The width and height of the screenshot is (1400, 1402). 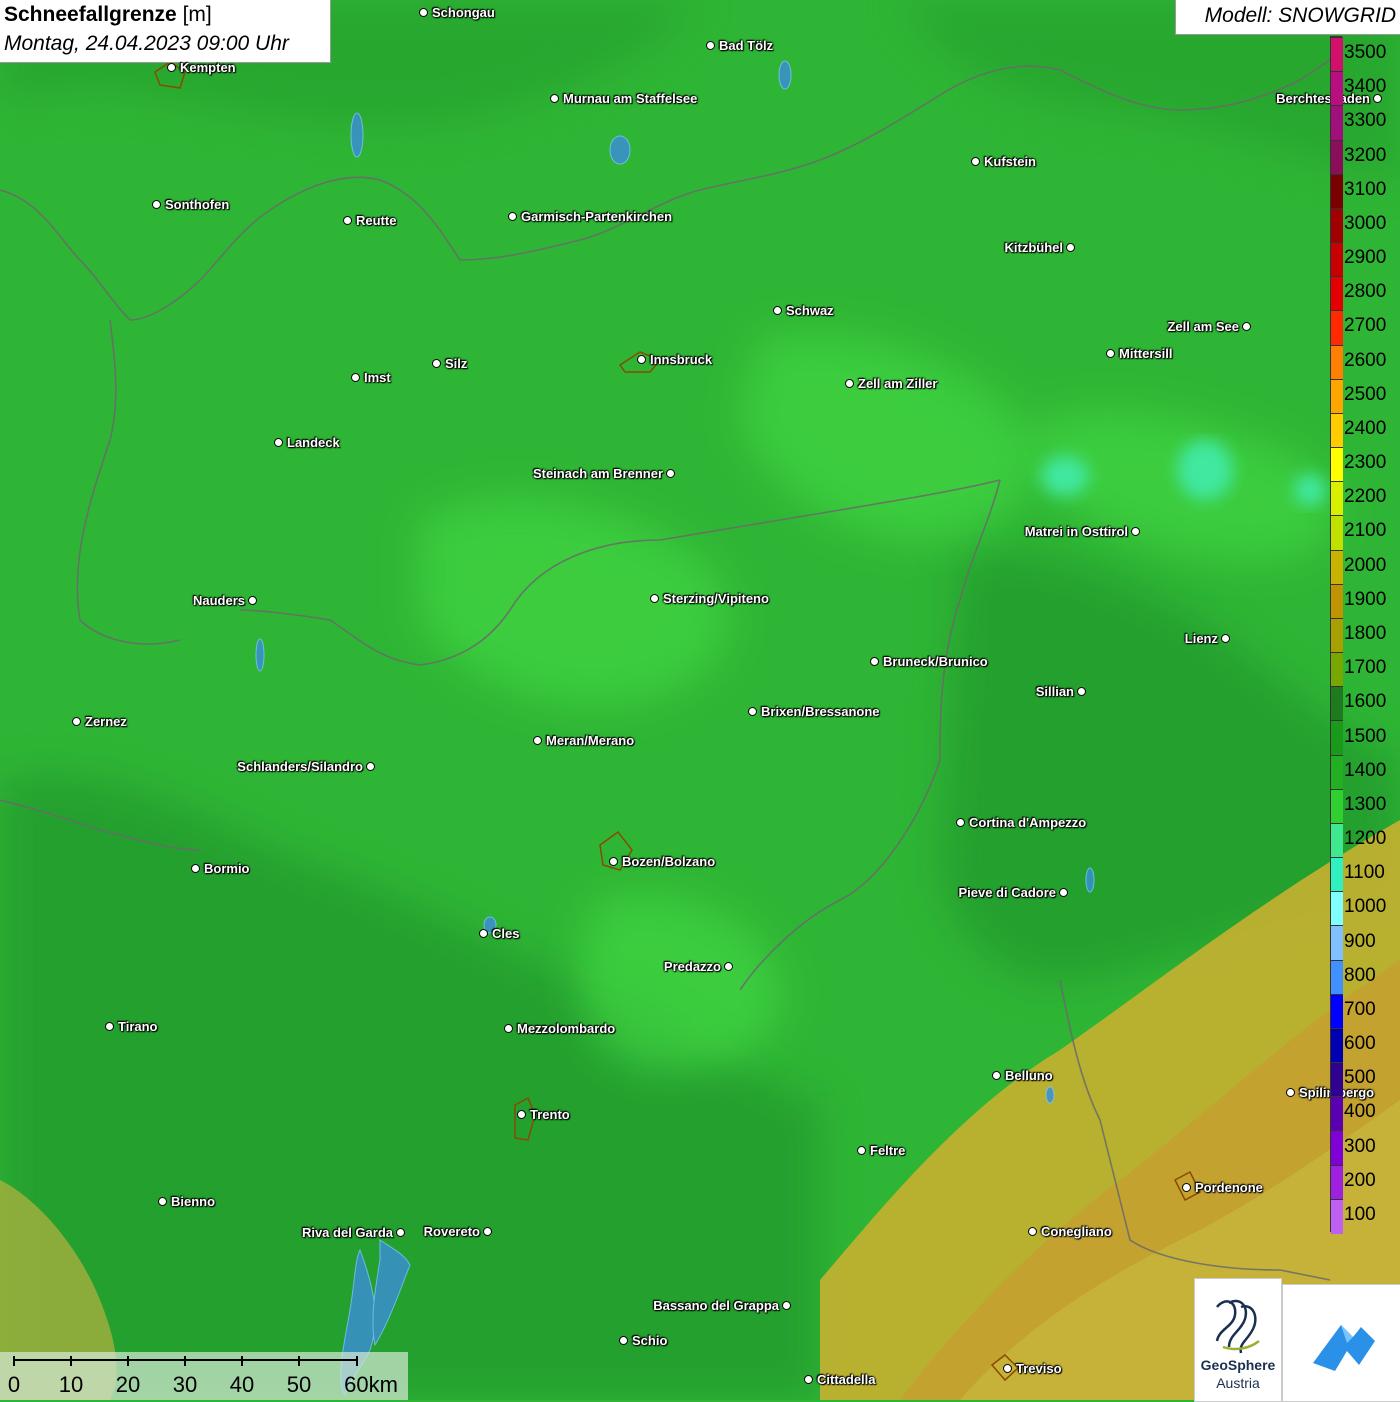 I want to click on city-label: Bassano del Grappa, so click(x=716, y=1305).